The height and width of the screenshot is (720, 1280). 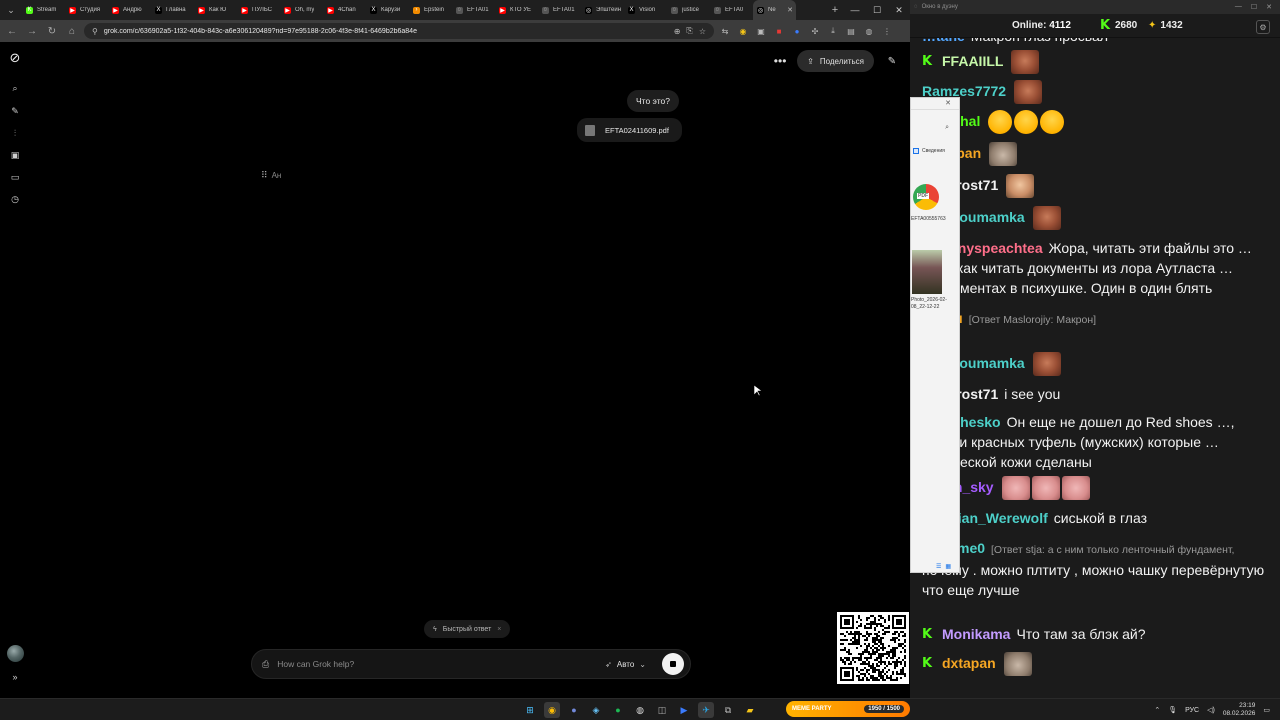 I want to click on windows-start-icon: ⊞, so click(x=530, y=710).